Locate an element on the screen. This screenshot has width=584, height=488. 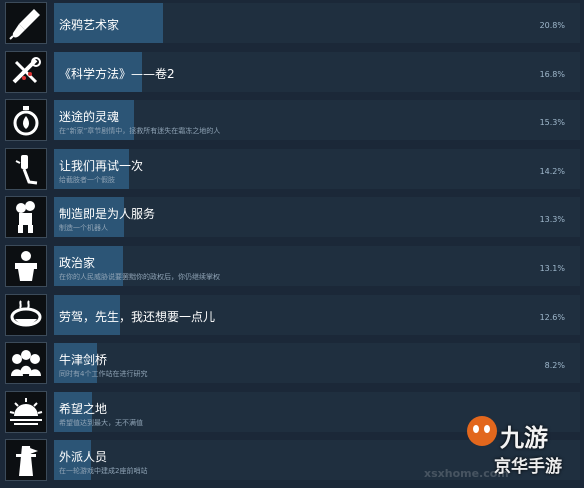
achievement-title: 让我们再试一次 is located at coordinates (101, 166).